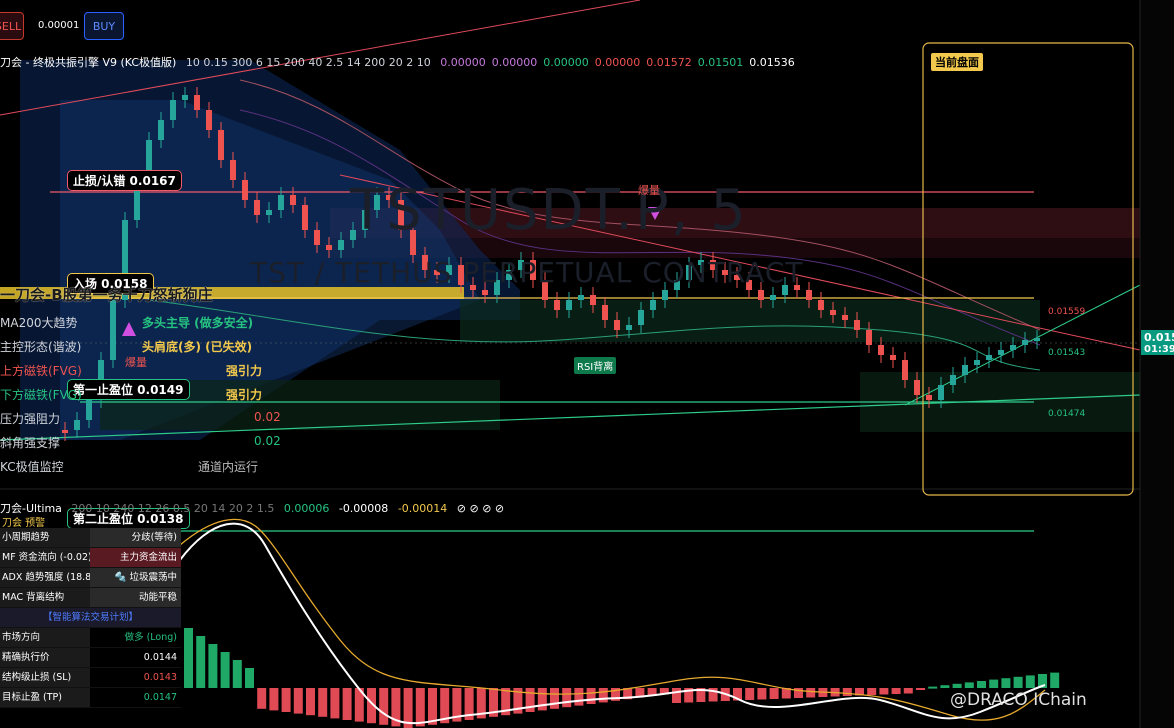 This screenshot has width=1174, height=728. I want to click on price-axis, so click(1157, 364).